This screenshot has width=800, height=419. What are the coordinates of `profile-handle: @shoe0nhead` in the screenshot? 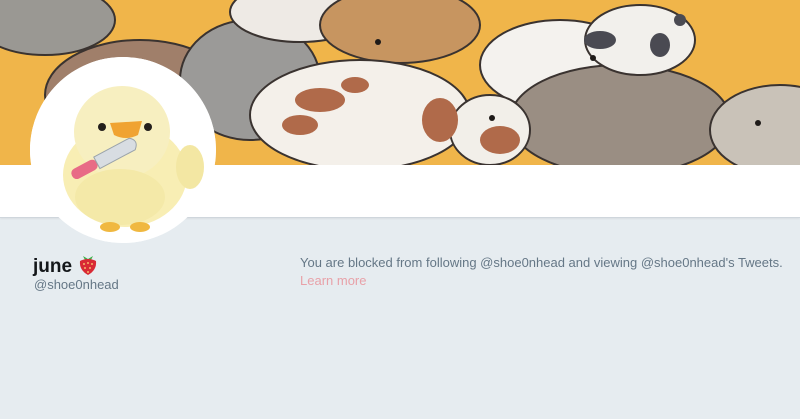 It's located at (76, 284).